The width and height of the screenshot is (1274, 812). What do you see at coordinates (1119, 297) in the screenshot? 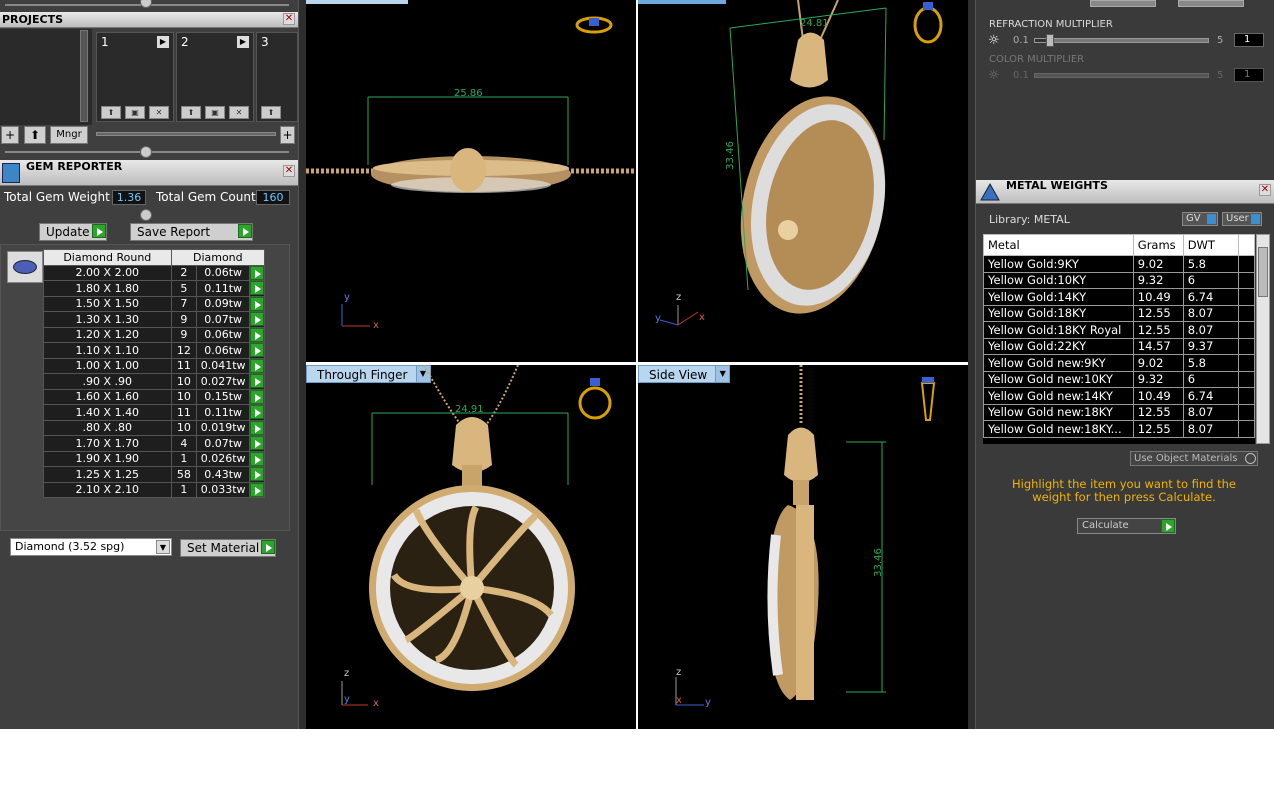
I see `metal-table-row: Yellow Gold:14KY 10.49 6.74` at bounding box center [1119, 297].